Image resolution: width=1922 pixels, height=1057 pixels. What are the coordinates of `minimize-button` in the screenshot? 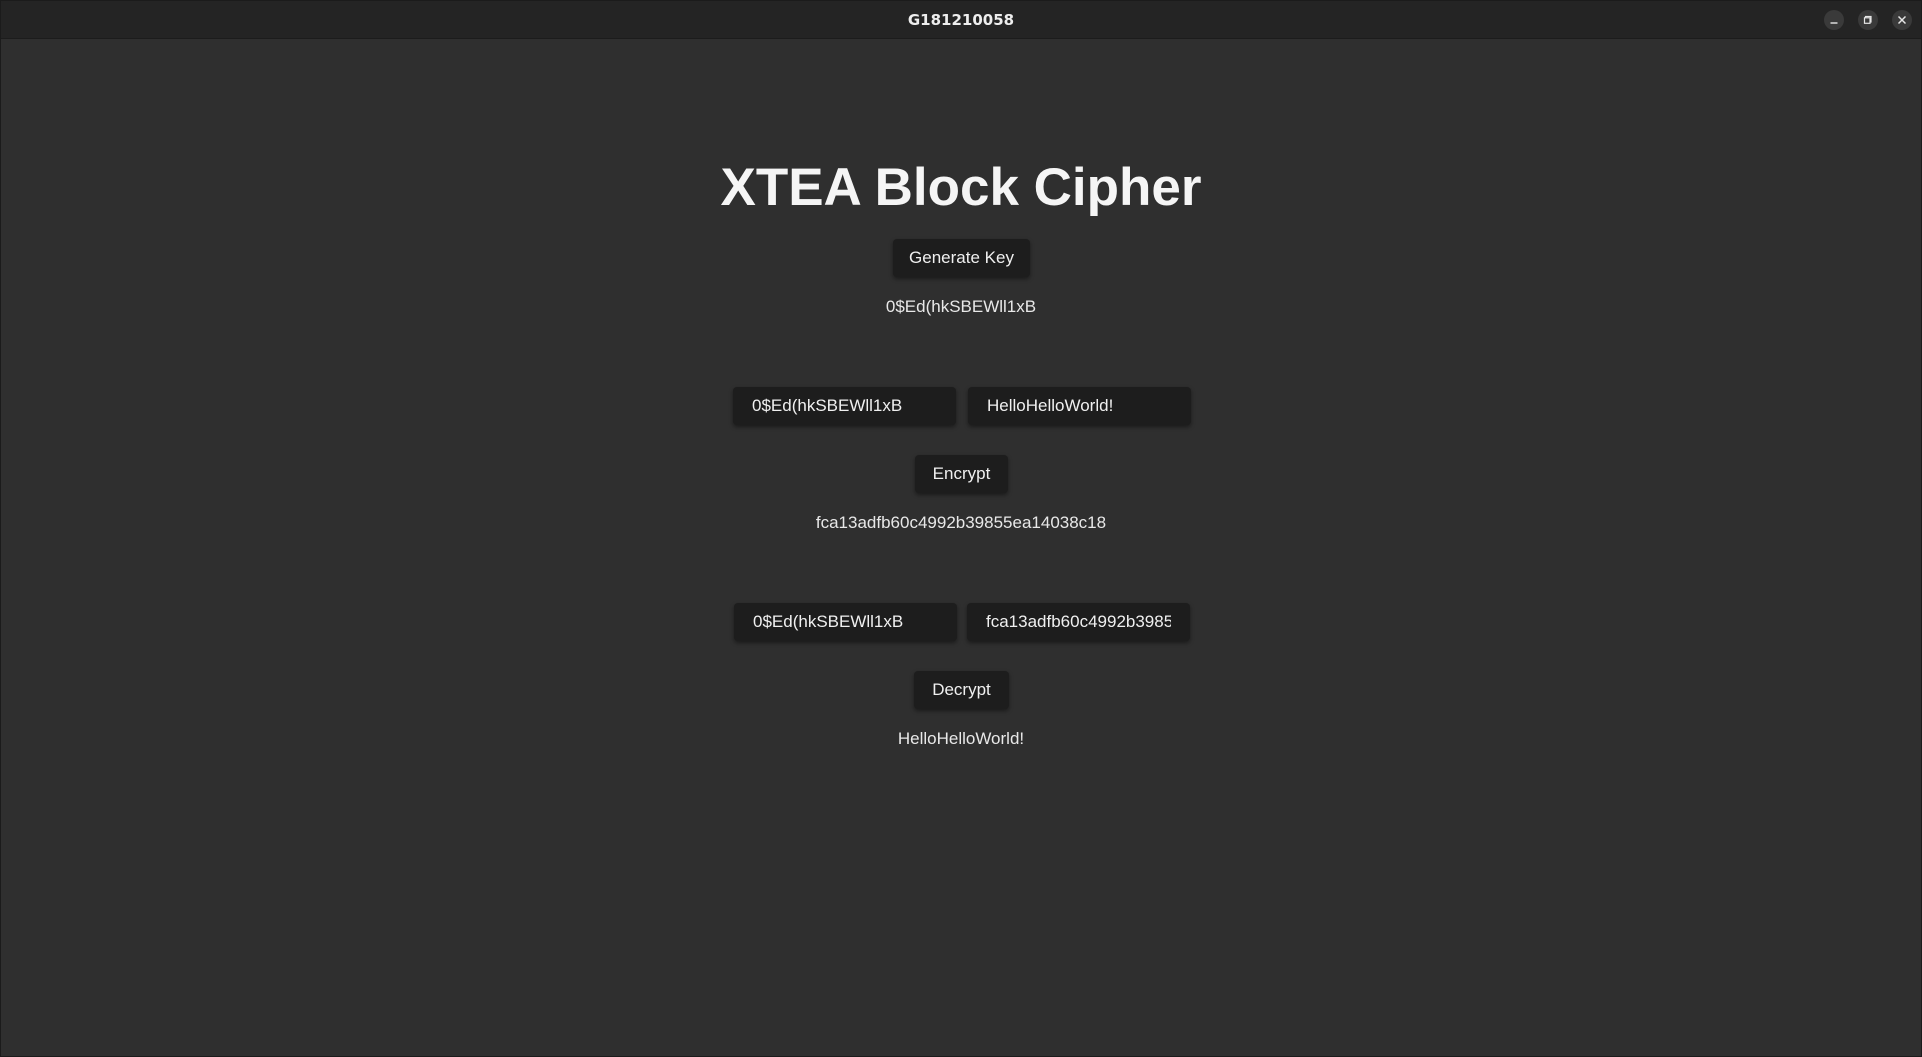 It's located at (1834, 20).